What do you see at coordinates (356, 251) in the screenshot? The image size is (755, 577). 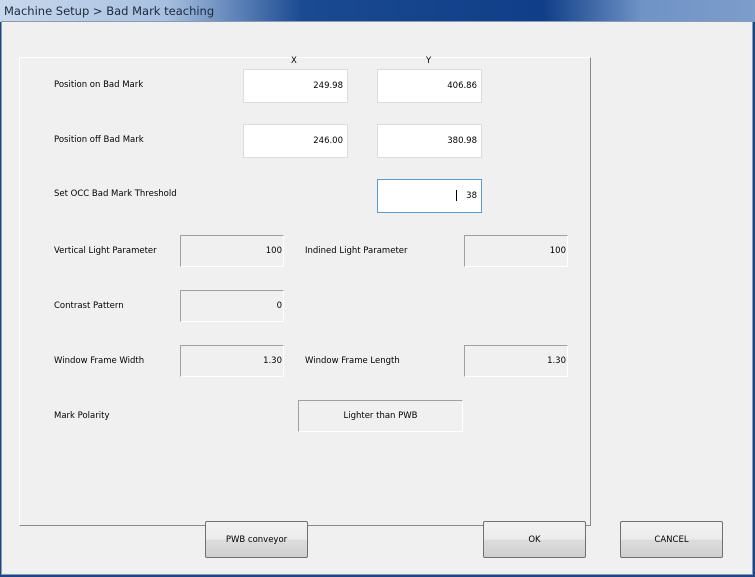 I see `inclined-light-label: Indined Light Parameter` at bounding box center [356, 251].